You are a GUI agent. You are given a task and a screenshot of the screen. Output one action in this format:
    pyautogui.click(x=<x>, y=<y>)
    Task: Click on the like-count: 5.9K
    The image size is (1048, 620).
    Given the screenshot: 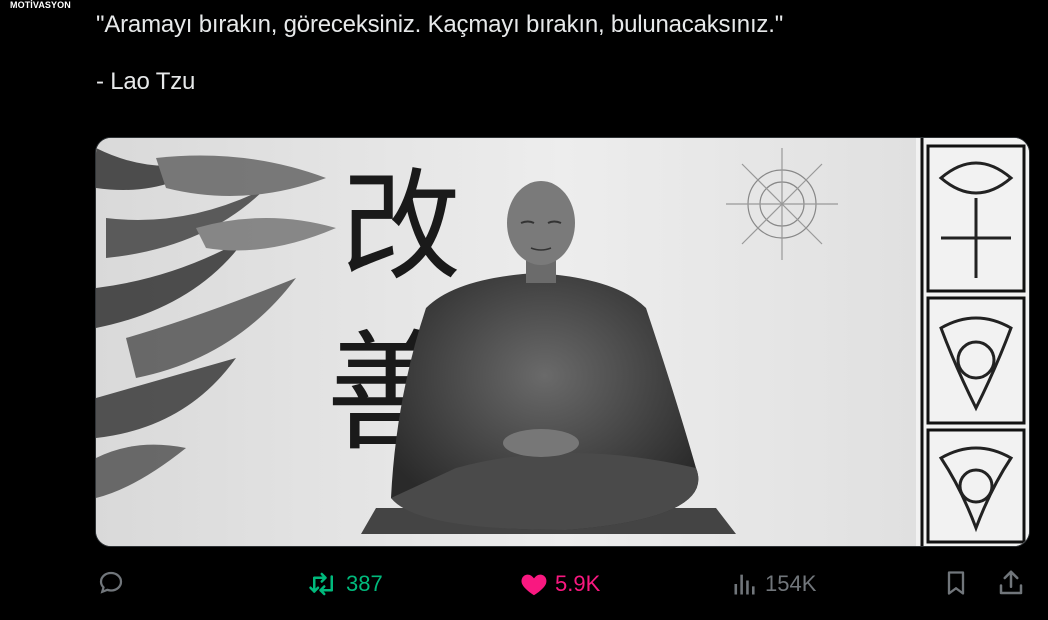 What is the action you would take?
    pyautogui.click(x=578, y=583)
    